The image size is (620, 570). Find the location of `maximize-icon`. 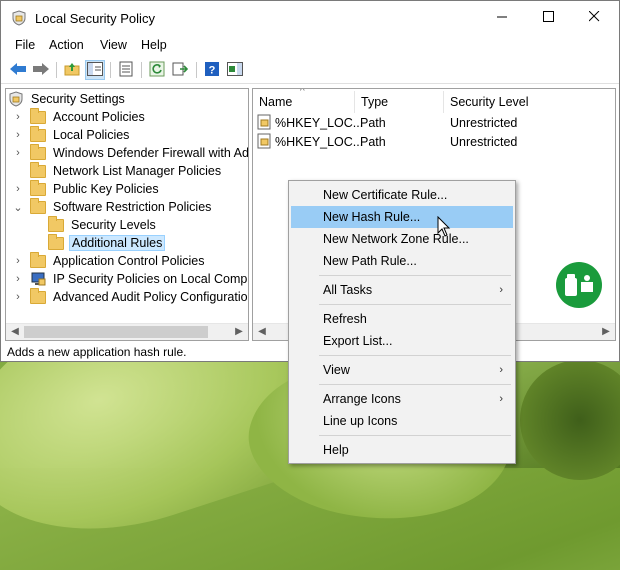

maximize-icon is located at coordinates (548, 18).